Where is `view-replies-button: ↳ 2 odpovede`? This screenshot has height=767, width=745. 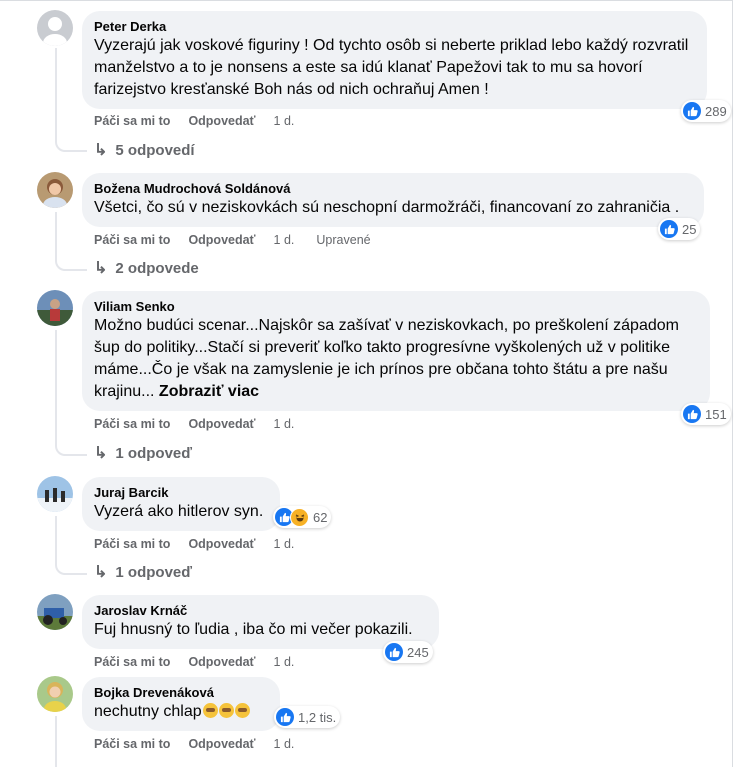
view-replies-button: ↳ 2 odpovede is located at coordinates (146, 268).